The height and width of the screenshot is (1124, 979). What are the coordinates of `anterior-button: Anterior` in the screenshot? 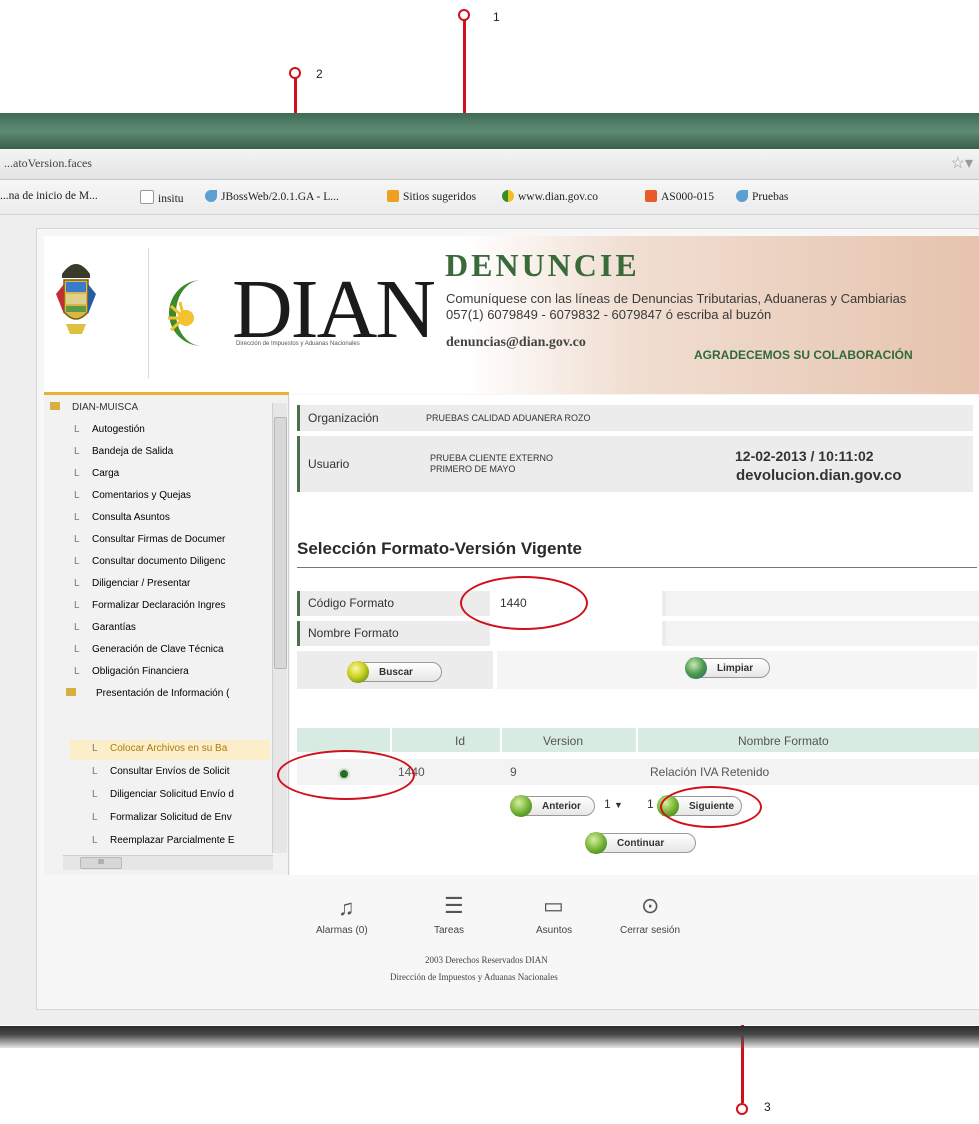 It's located at (552, 806).